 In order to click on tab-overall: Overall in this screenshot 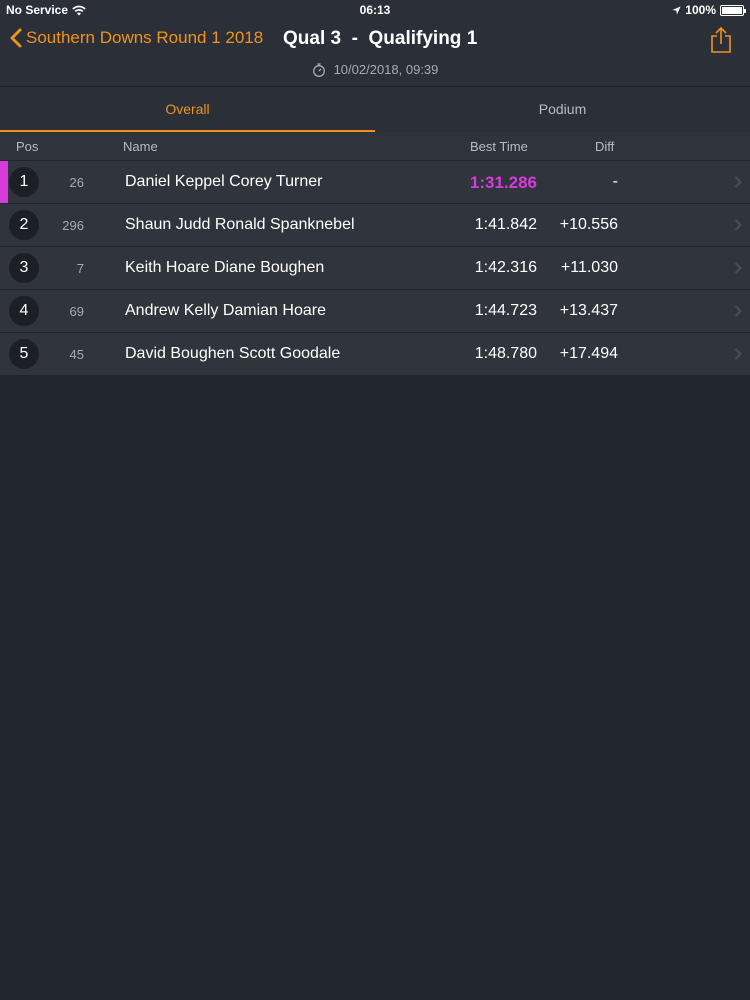, I will do `click(187, 109)`.